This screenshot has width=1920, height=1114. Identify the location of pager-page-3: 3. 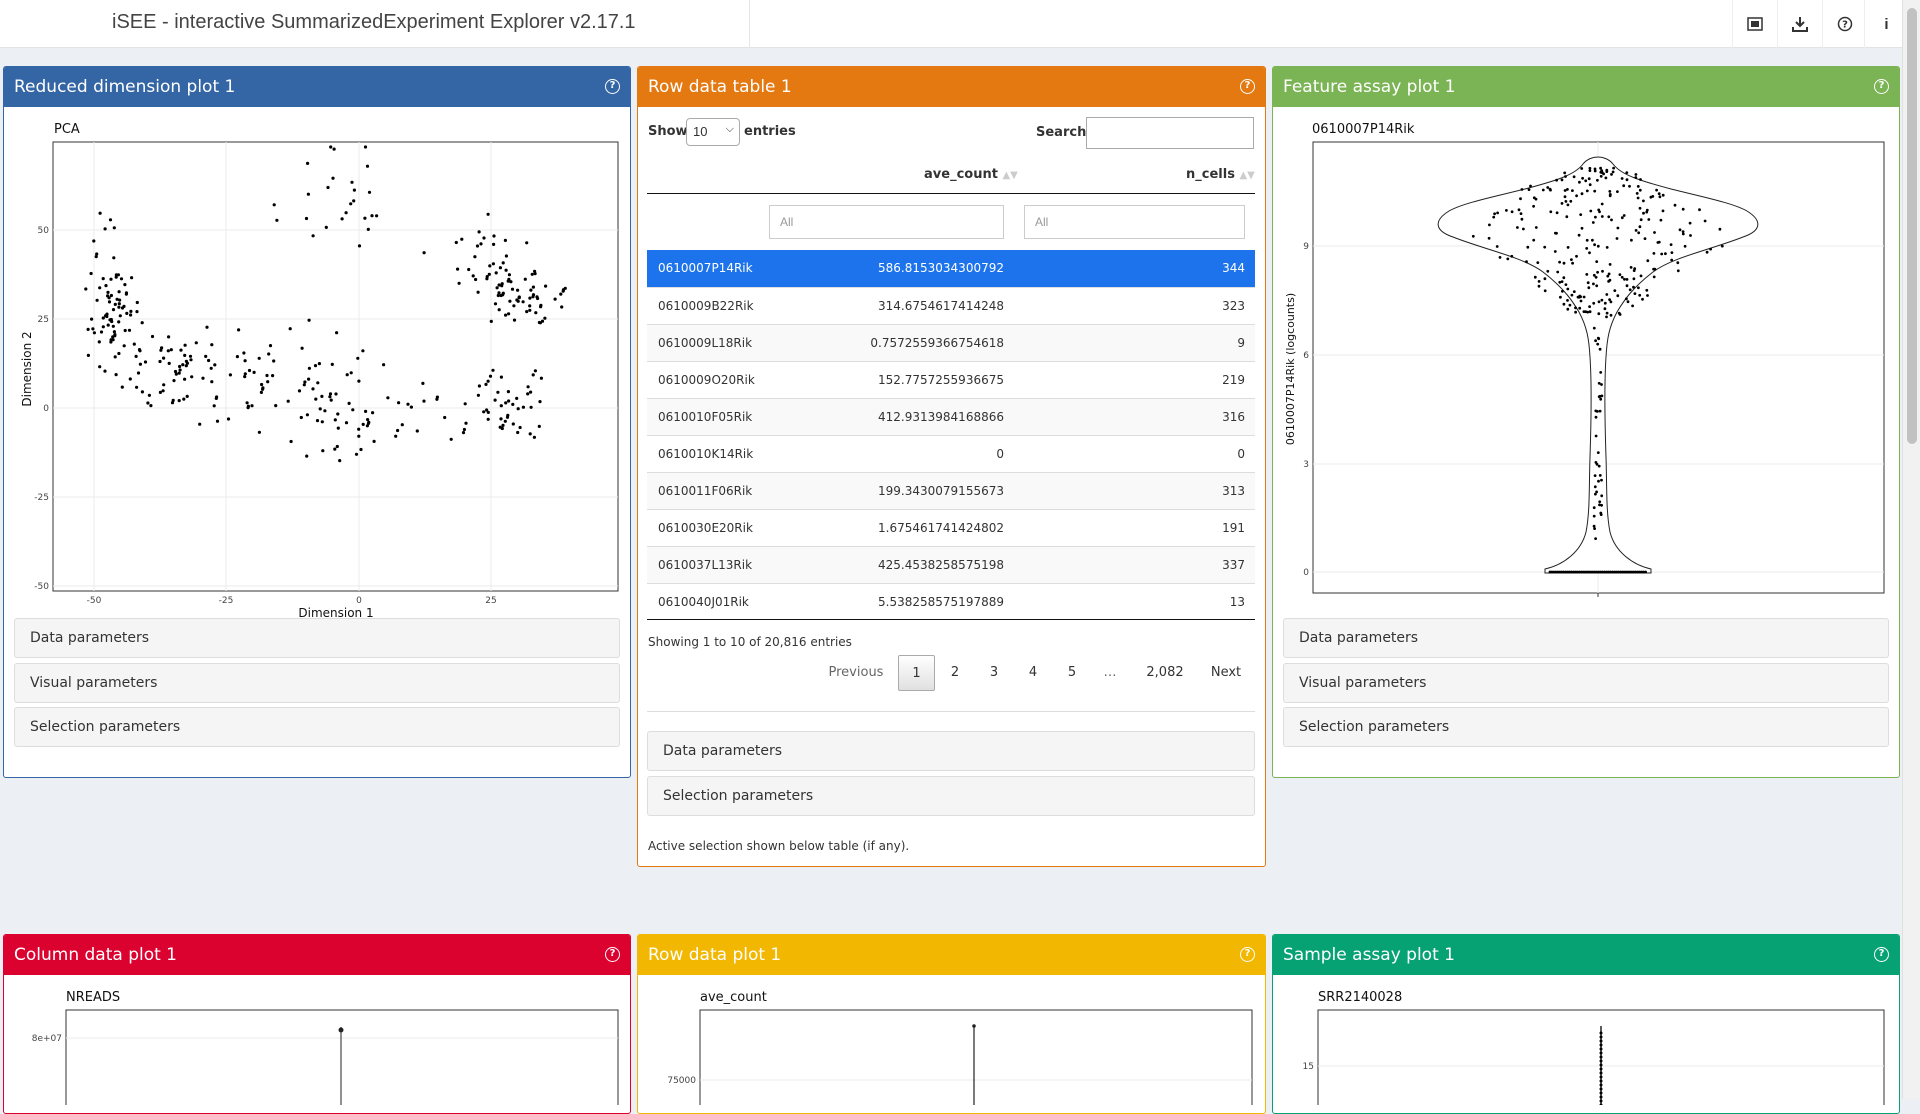
(994, 673).